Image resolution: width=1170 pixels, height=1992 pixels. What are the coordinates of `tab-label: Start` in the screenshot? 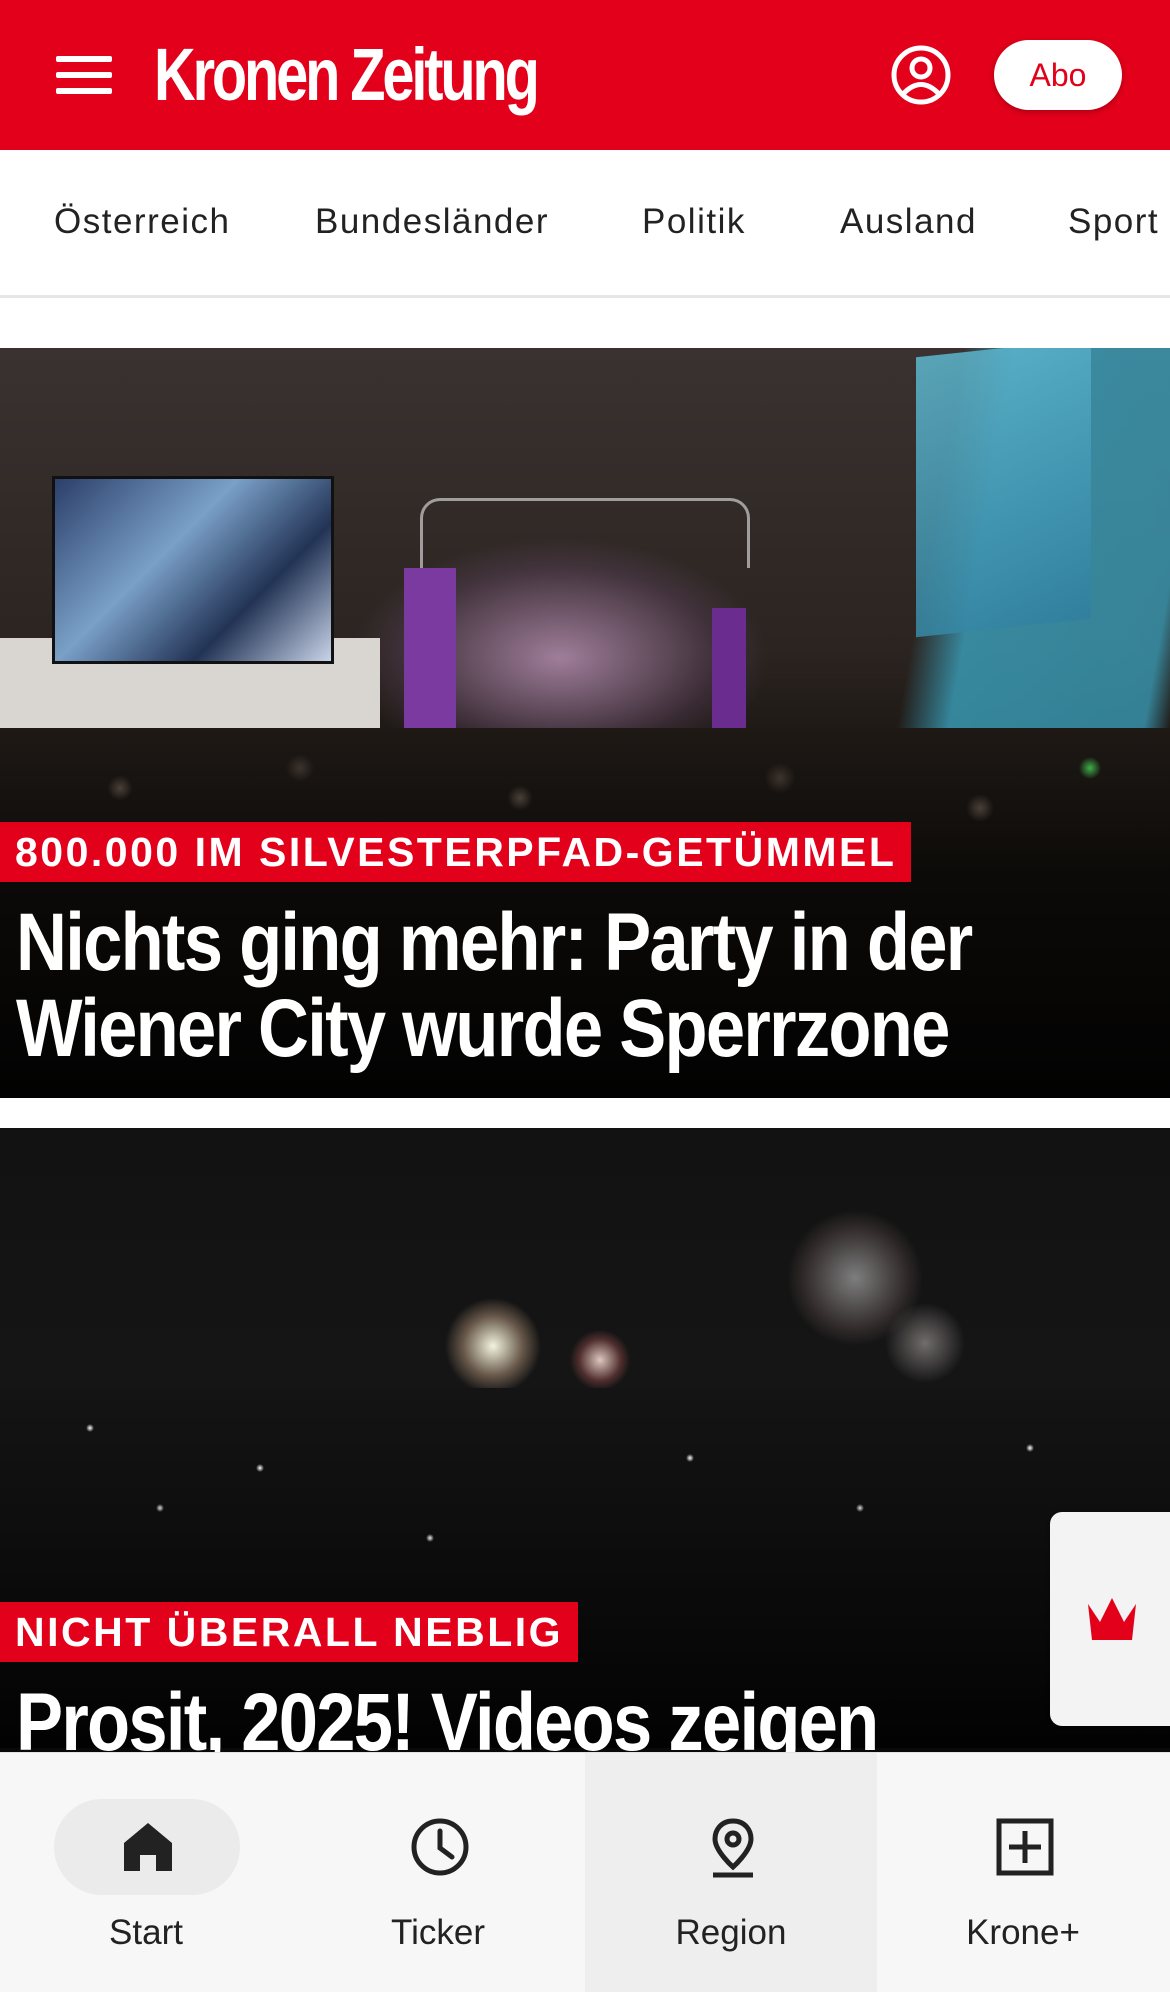 It's located at (146, 1932).